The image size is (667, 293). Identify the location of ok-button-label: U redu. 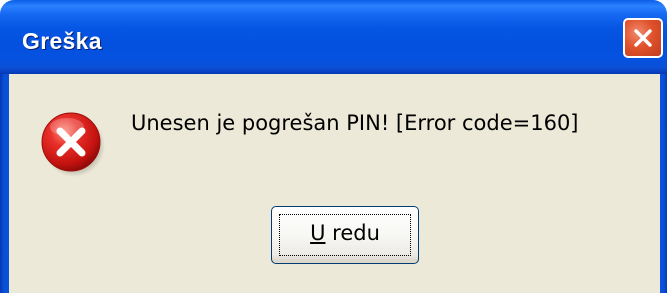
(345, 233).